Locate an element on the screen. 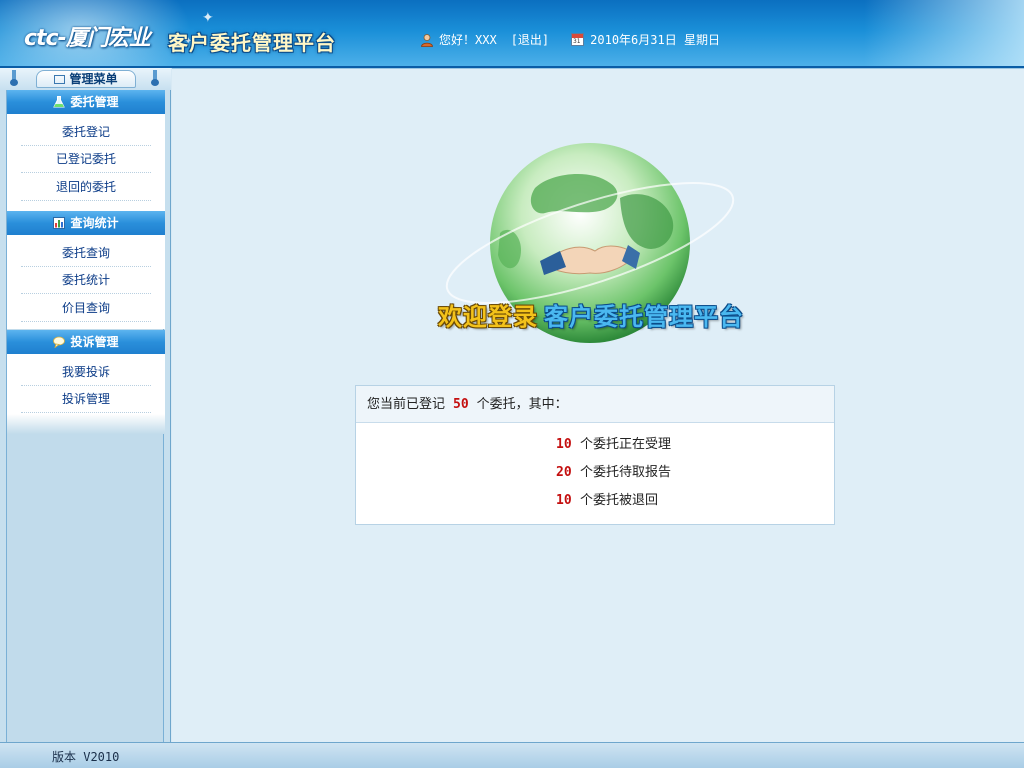 The width and height of the screenshot is (1024, 768). menu-item-label: 价目查询 is located at coordinates (85, 308).